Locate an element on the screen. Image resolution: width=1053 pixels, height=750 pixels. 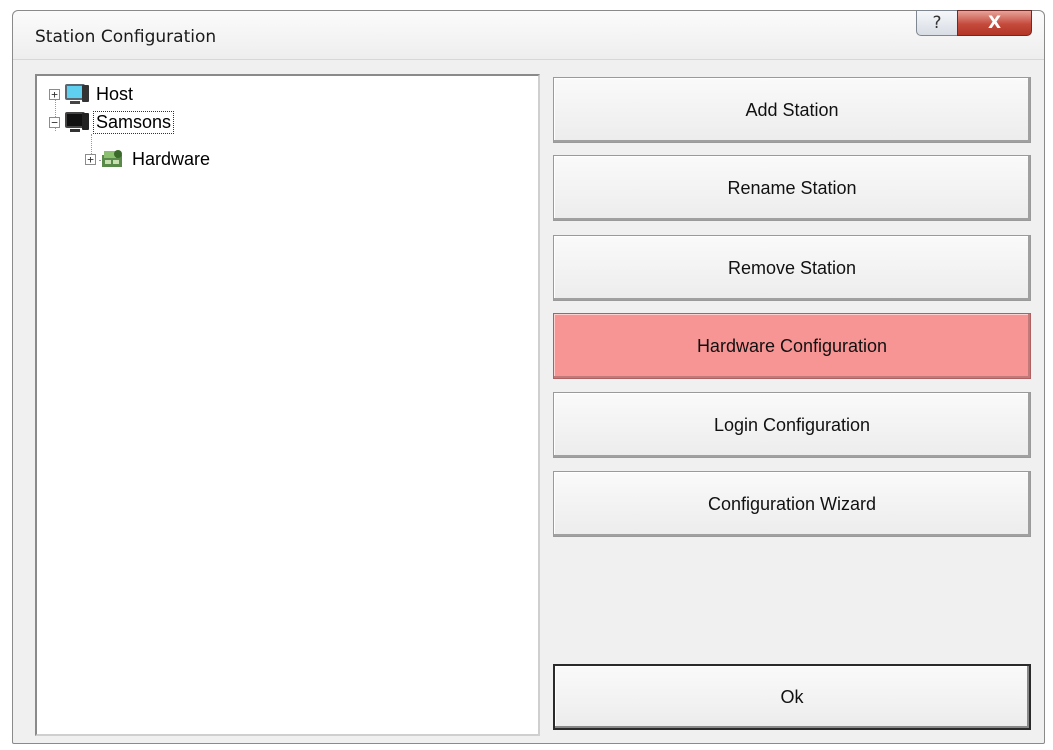
hardware-configuration-button: Hardware Configuration is located at coordinates (792, 346).